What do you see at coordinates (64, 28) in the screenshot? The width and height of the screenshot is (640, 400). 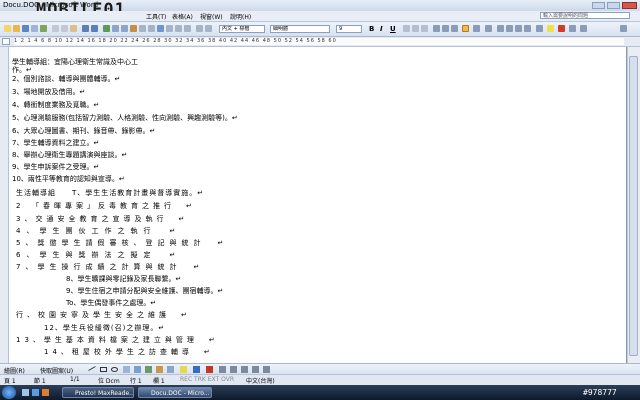 I see `copy-icon` at bounding box center [64, 28].